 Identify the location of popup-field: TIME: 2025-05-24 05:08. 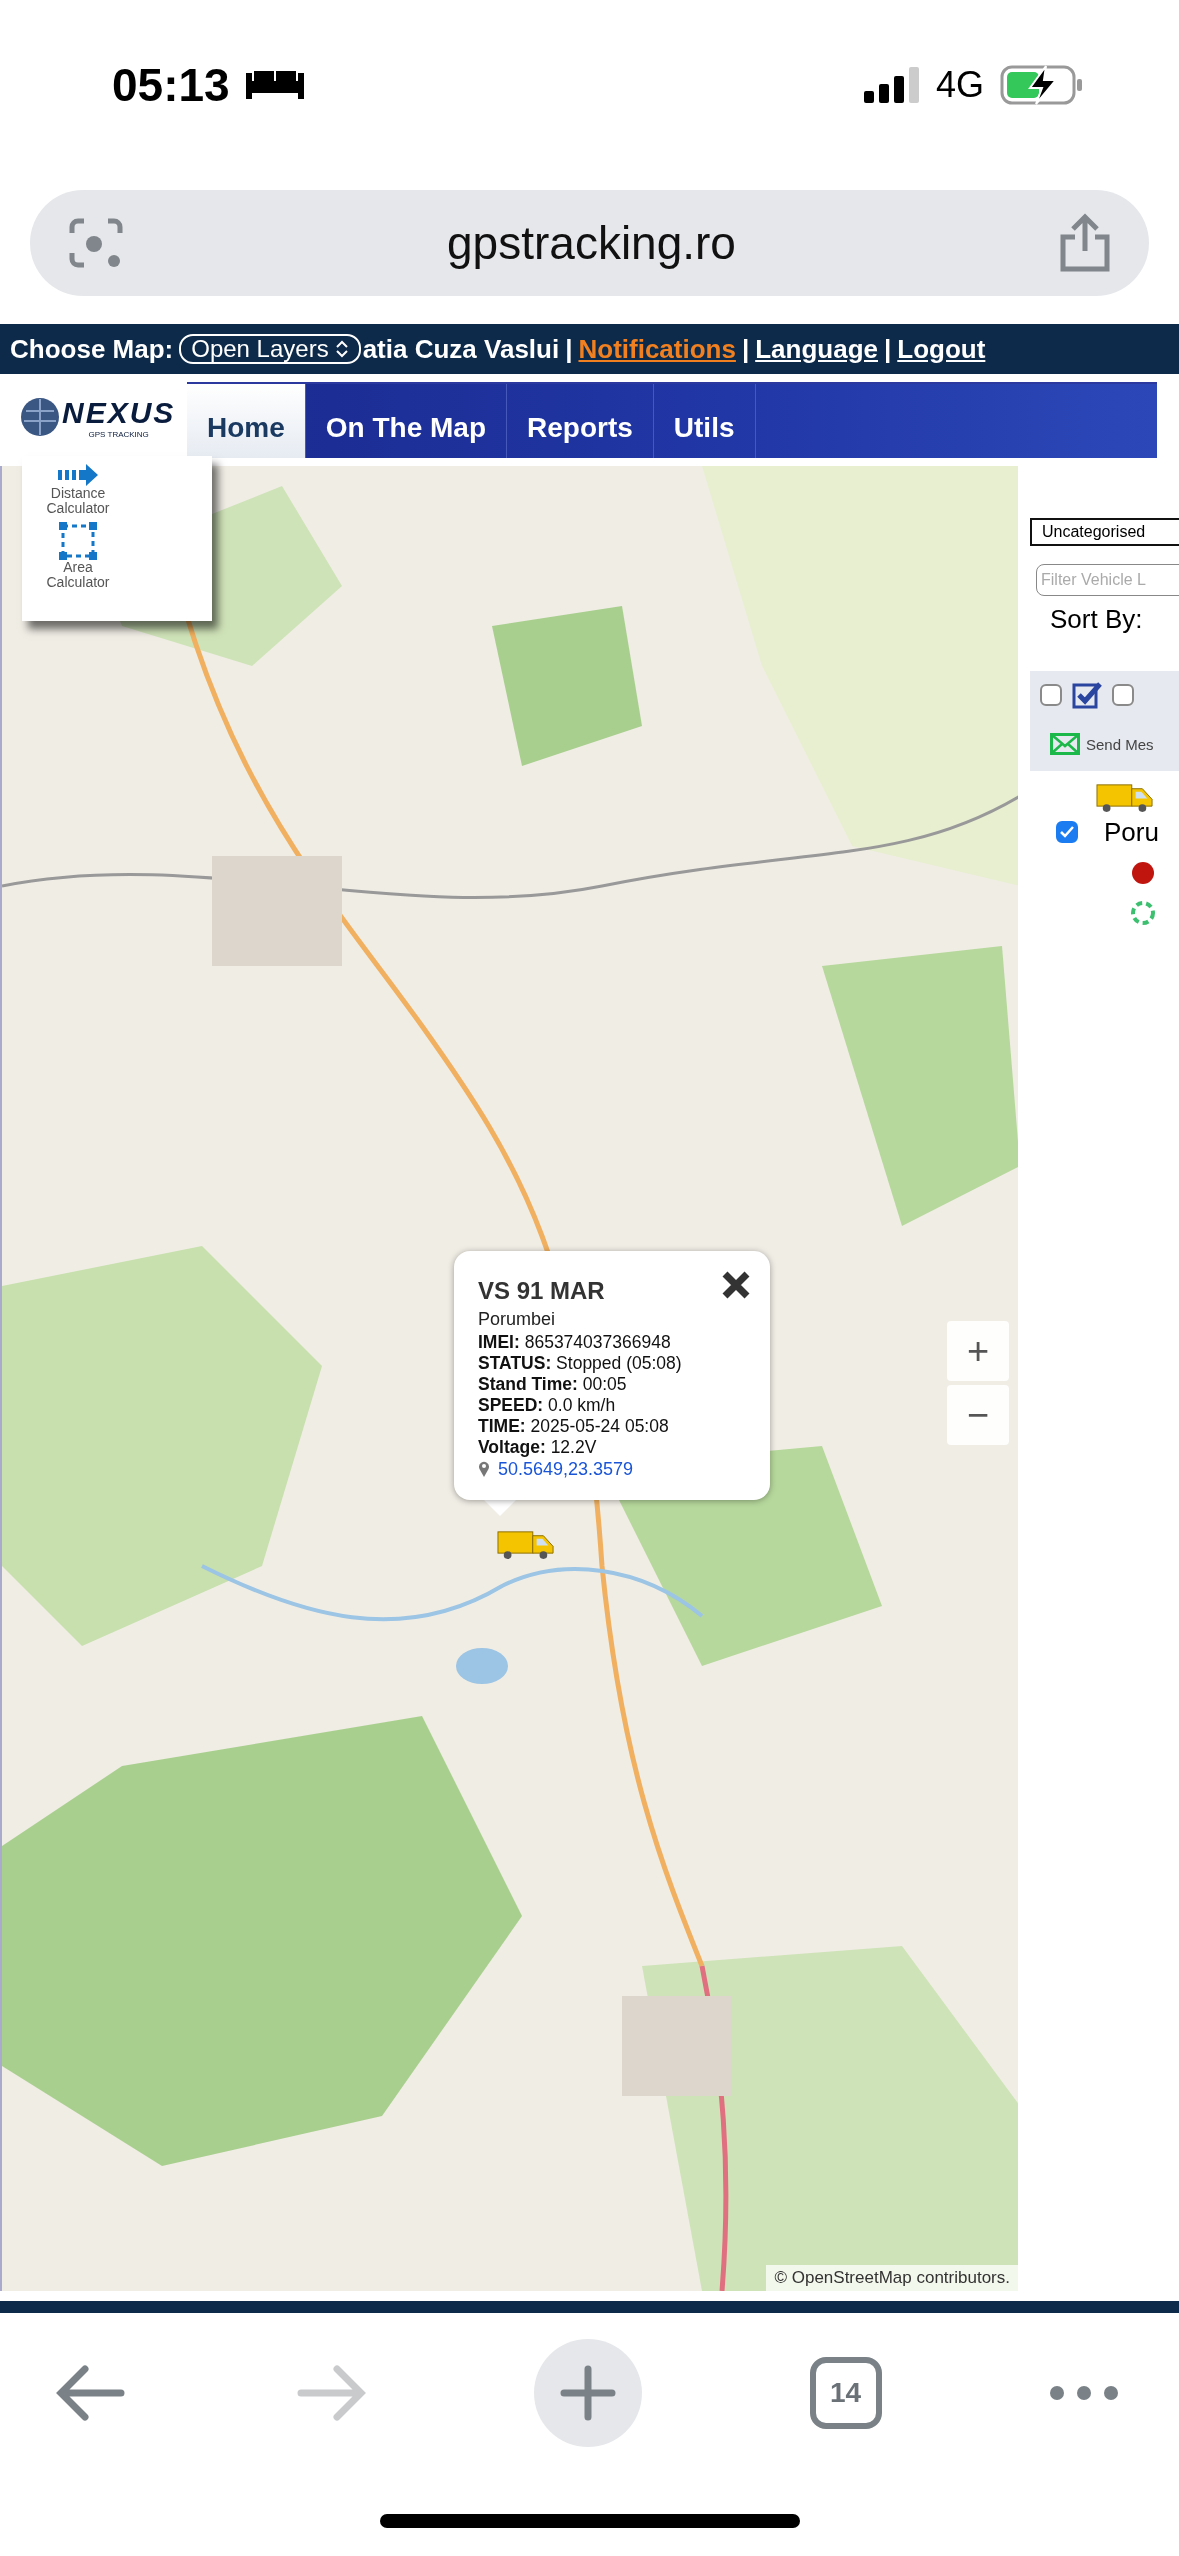
(624, 1426).